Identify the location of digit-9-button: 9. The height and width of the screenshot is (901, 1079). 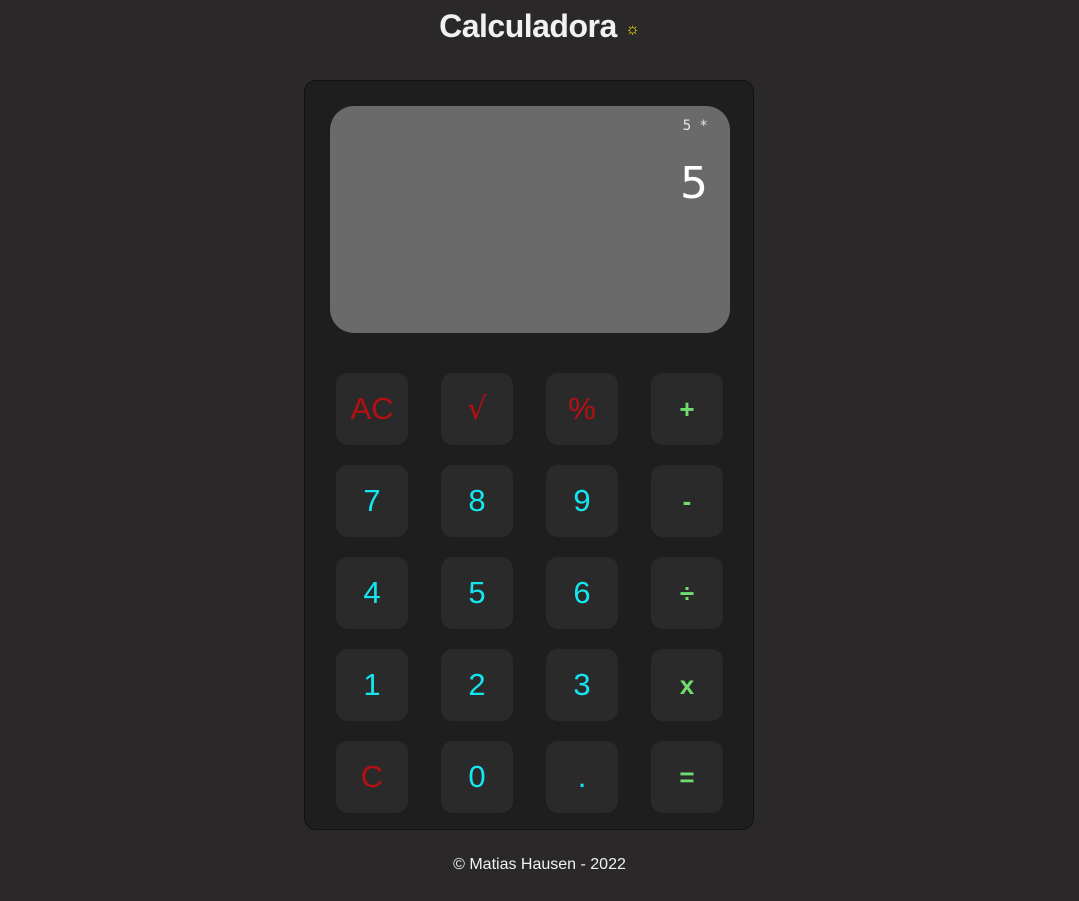
(582, 501).